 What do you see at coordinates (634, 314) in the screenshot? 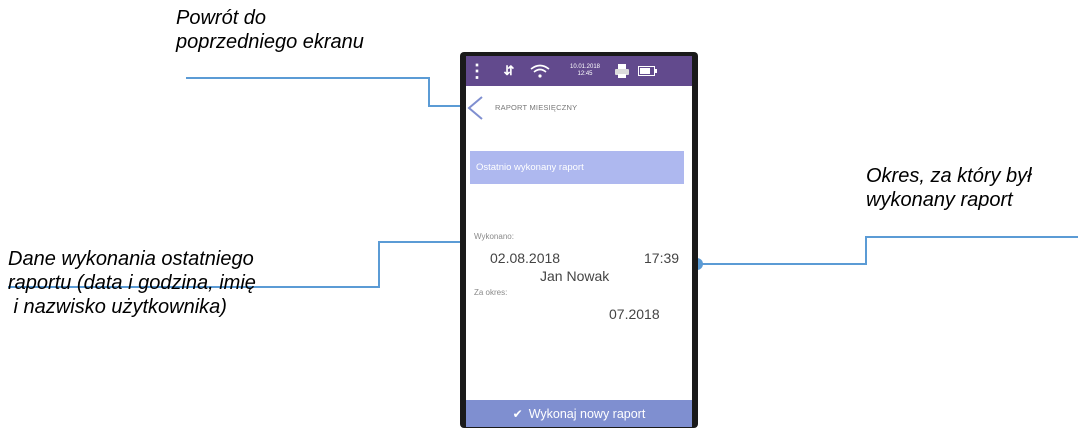
I see `period-value: 07.2018` at bounding box center [634, 314].